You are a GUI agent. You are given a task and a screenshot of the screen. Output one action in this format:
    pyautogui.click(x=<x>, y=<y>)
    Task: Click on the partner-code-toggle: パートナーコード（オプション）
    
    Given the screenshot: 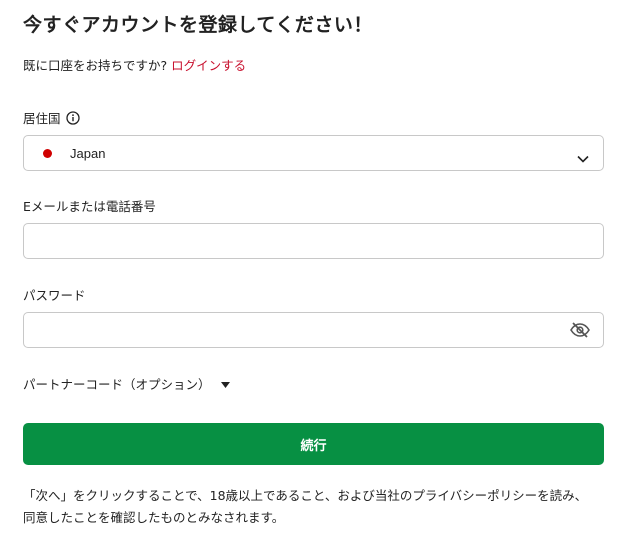 What is the action you would take?
    pyautogui.click(x=126, y=383)
    